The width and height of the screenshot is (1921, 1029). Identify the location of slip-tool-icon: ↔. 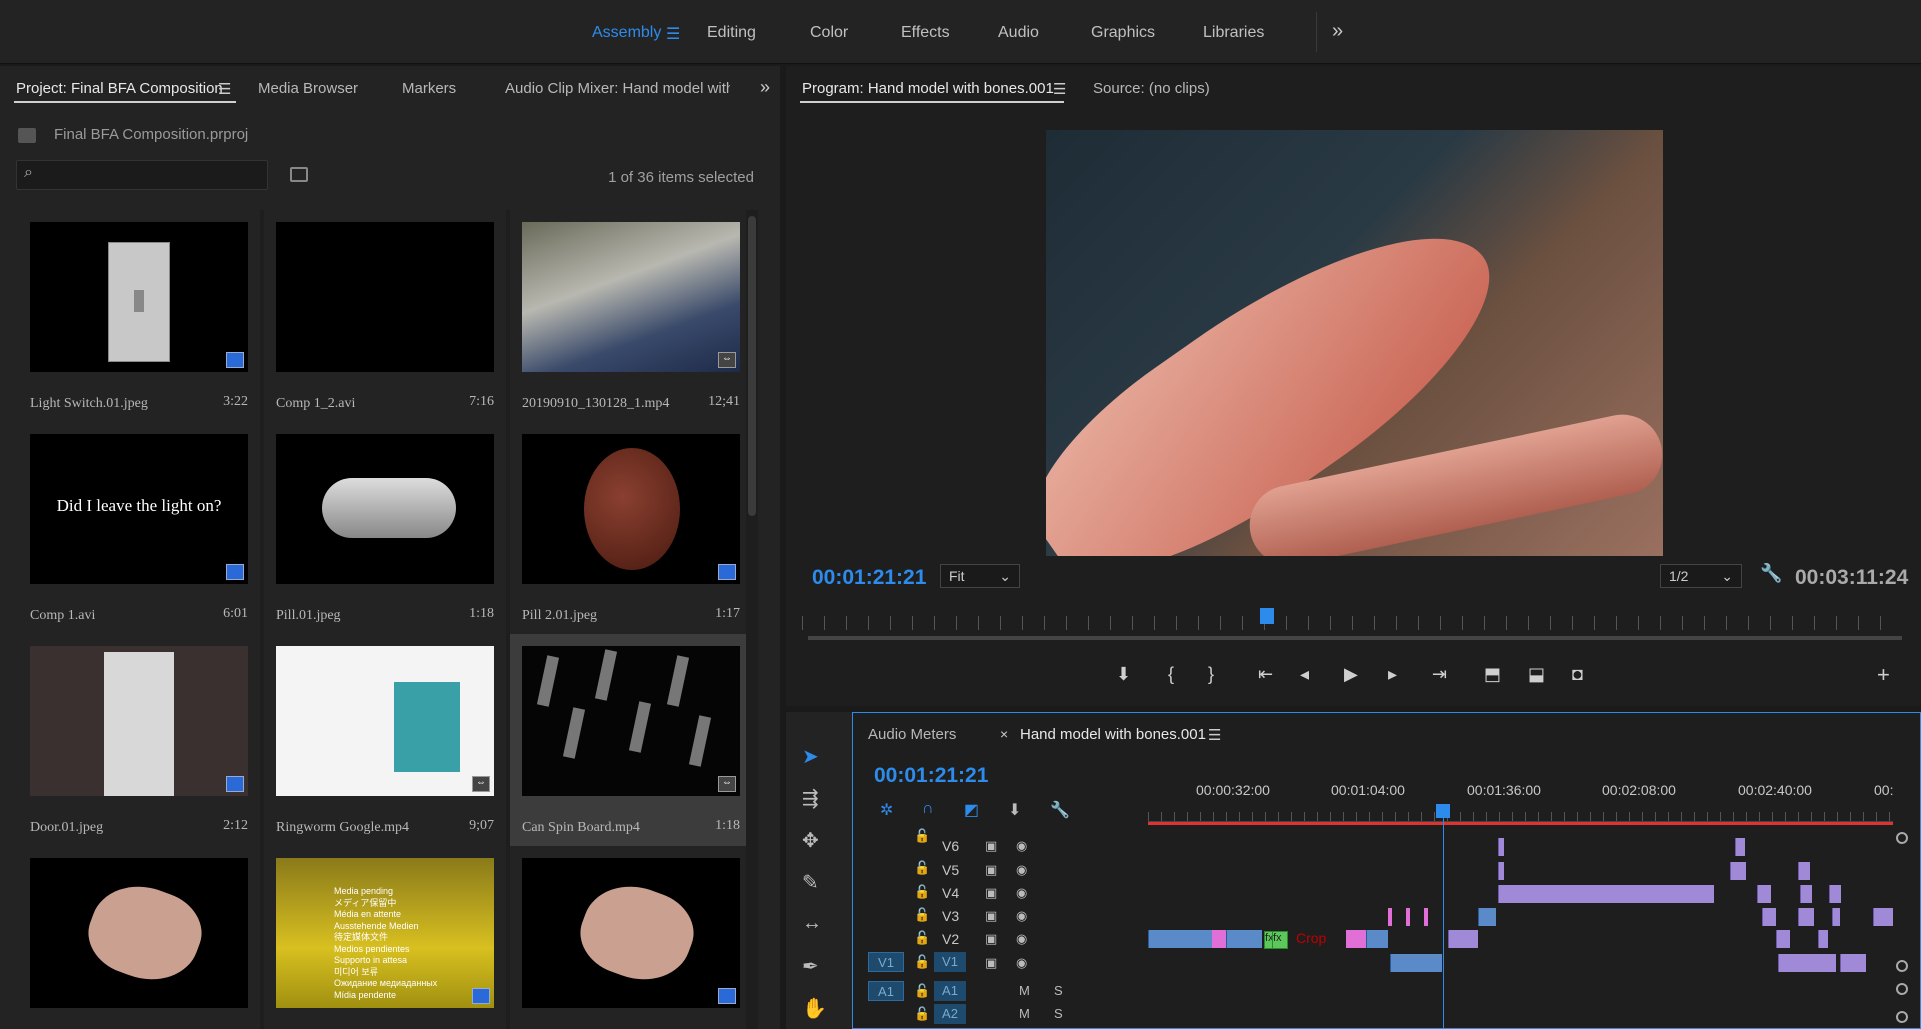
(812, 923).